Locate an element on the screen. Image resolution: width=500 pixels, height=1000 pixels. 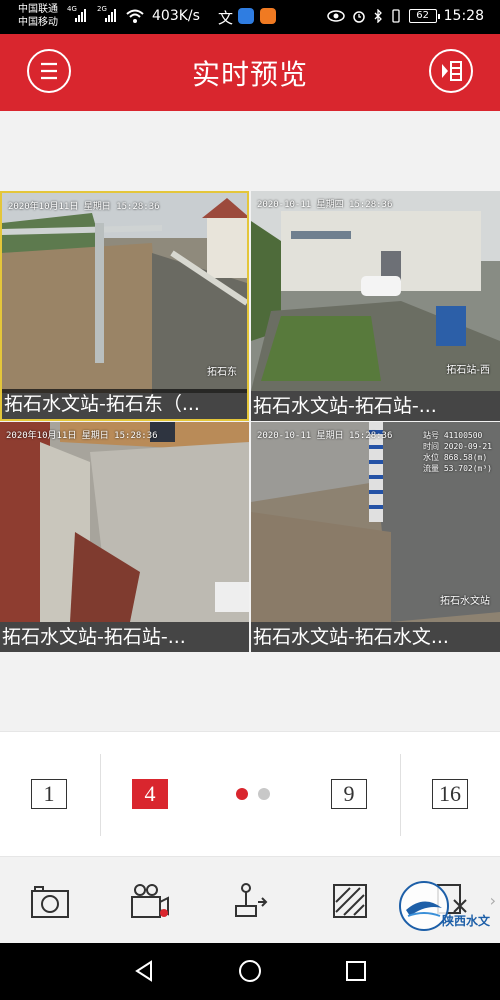
back-icon is located at coordinates (144, 971).